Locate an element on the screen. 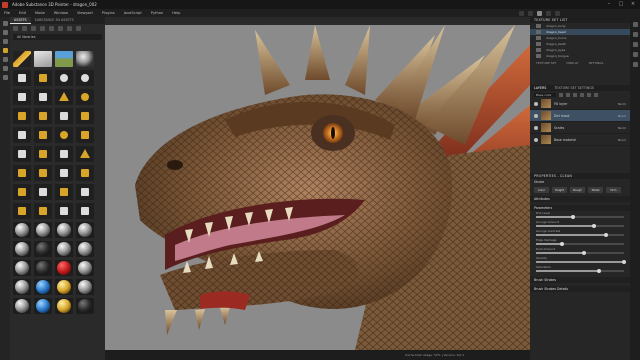 The width and height of the screenshot is (640, 360). render-icon is located at coordinates (549, 13).